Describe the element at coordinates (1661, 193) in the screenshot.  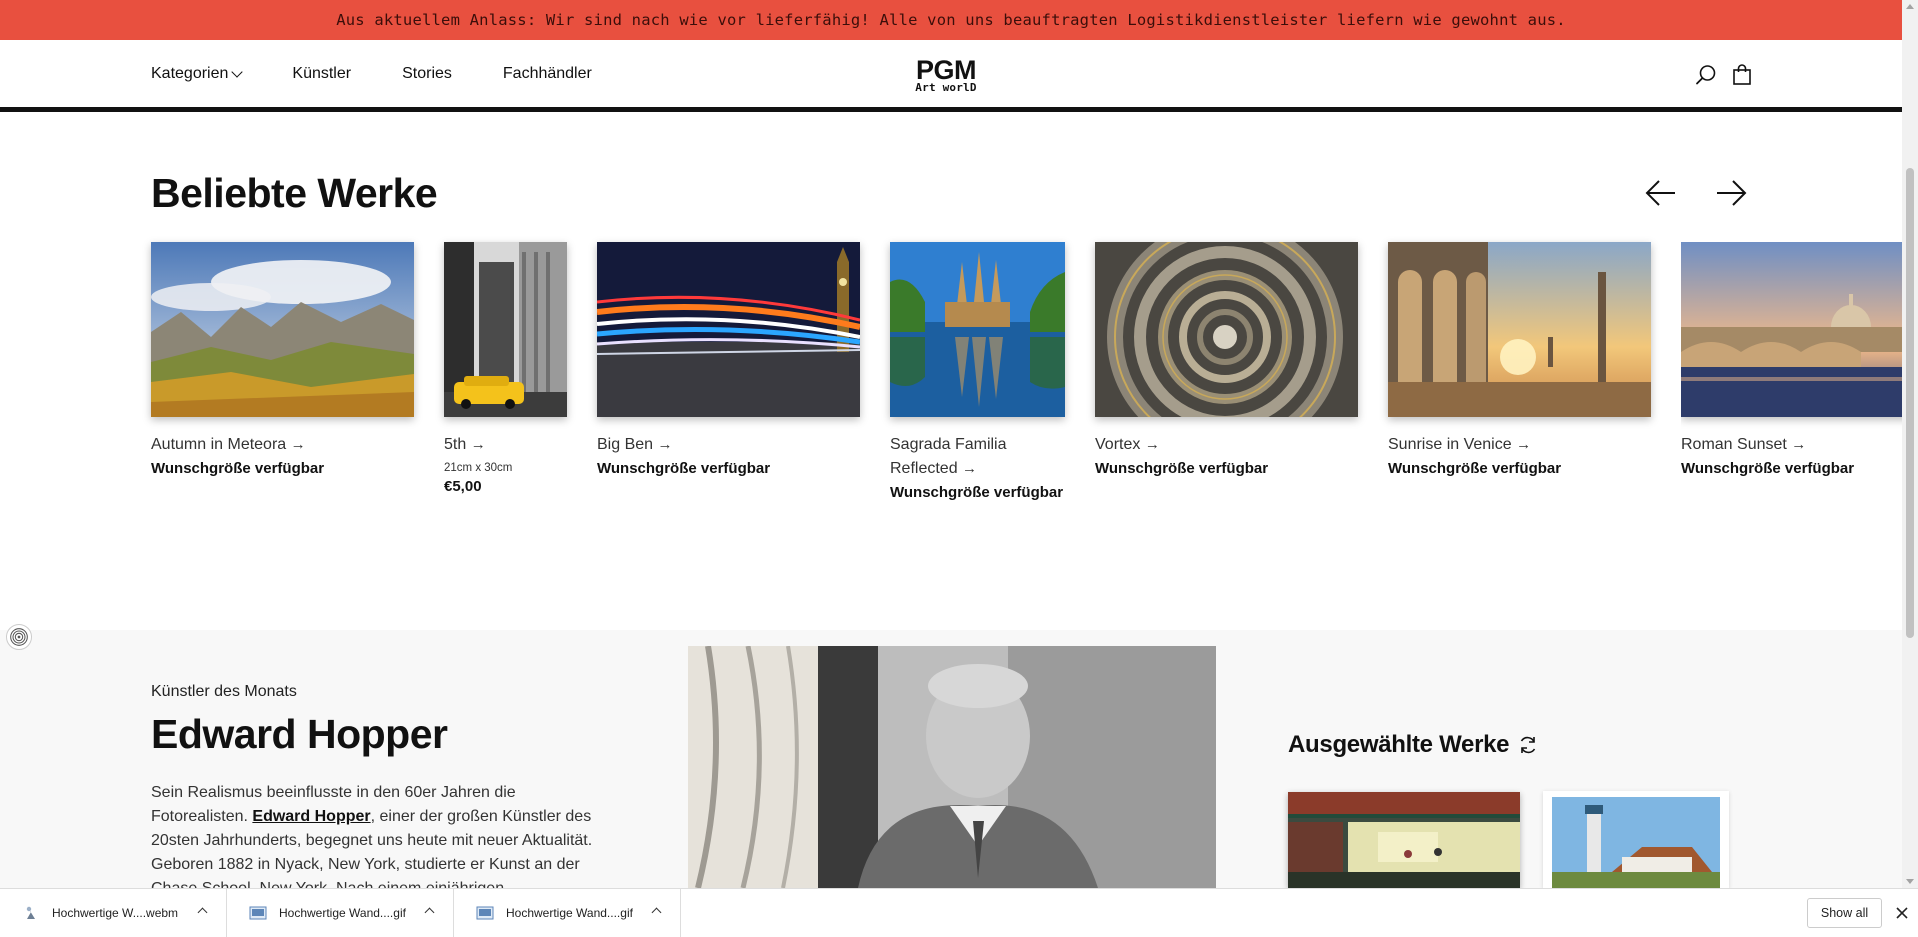
I see `arrow-left-icon` at that location.